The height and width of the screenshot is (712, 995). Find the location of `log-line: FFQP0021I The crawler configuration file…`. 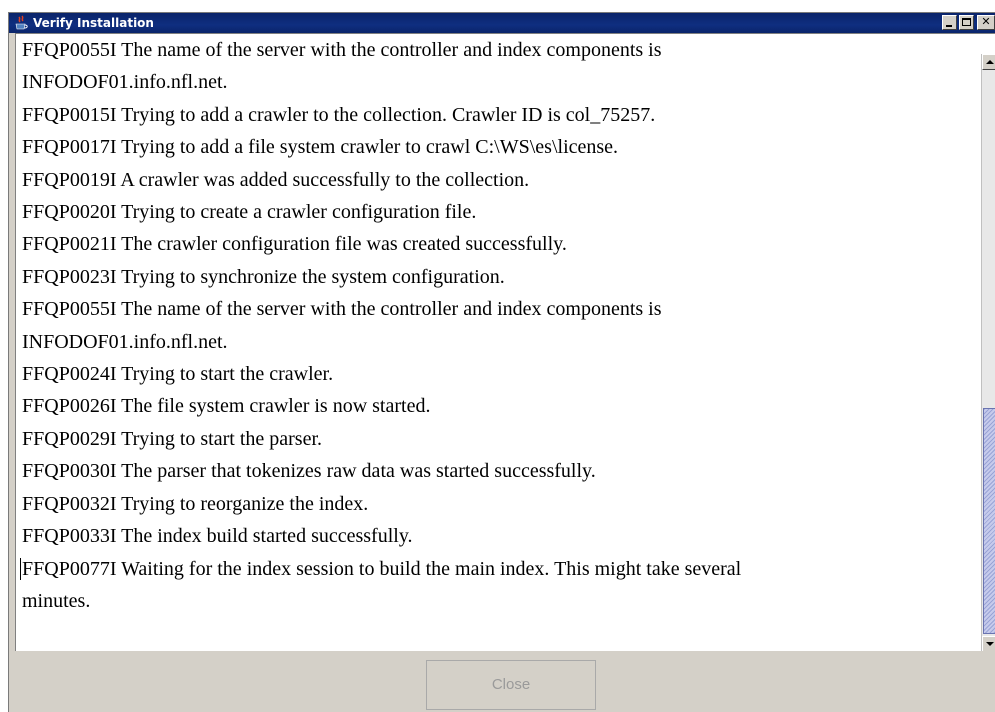

log-line: FFQP0021I The crawler configuration file… is located at coordinates (294, 244).